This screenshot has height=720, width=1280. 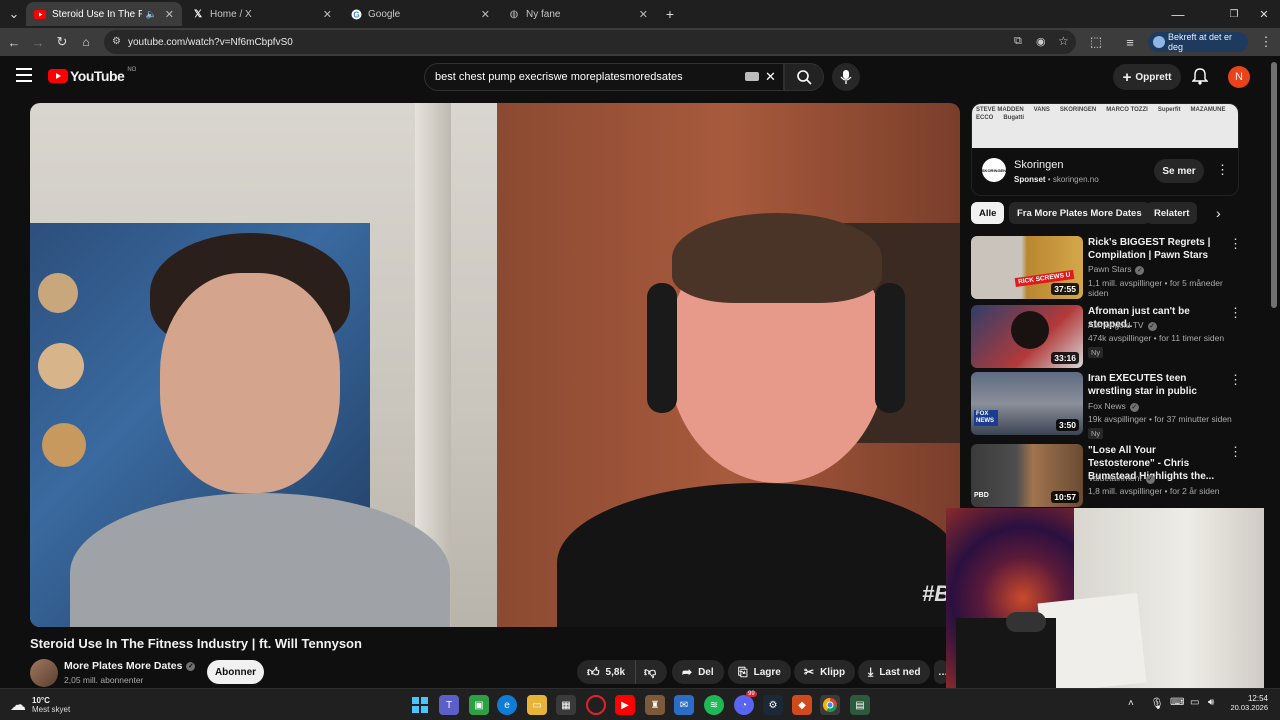 What do you see at coordinates (1247, 703) in the screenshot?
I see `clock: 12:54 20.03.2026` at bounding box center [1247, 703].